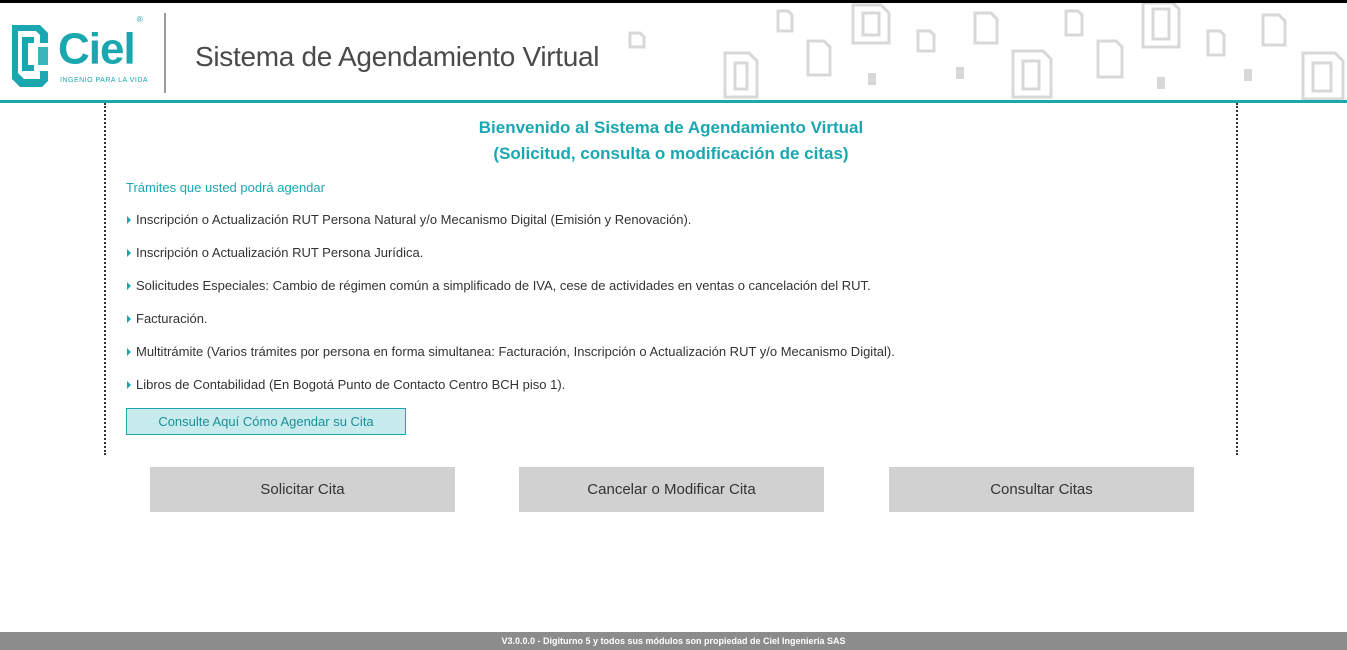 The width and height of the screenshot is (1347, 650). I want to click on tramite-item: Facturación., so click(510, 326).